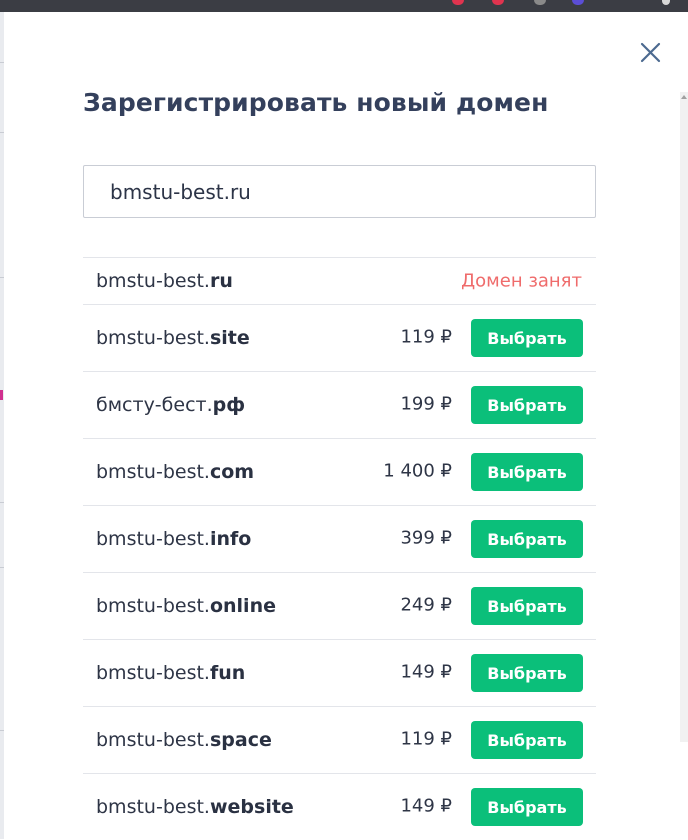  I want to click on domain-row: bmstu-best.fun 149 ₽ Выбрать, so click(339, 672).